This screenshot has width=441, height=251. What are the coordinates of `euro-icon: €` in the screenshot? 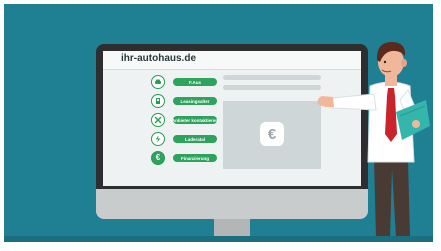 It's located at (158, 158).